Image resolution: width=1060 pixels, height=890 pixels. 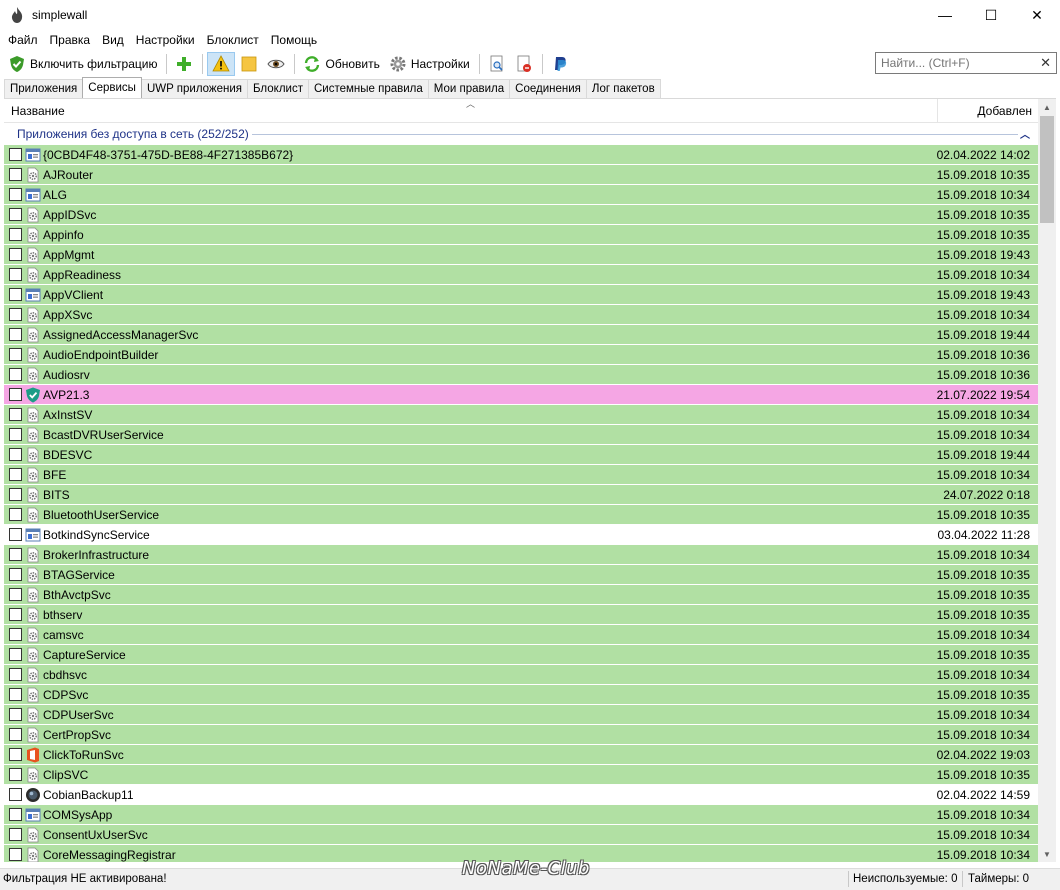 I want to click on menu-blocklist: Блоклист, so click(x=233, y=40).